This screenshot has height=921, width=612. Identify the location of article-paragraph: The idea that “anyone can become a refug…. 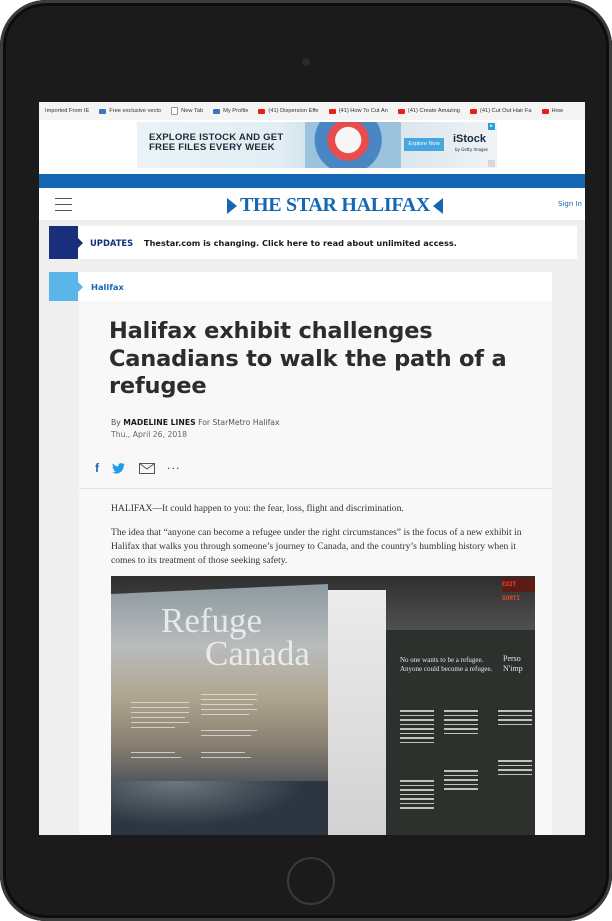
(316, 546).